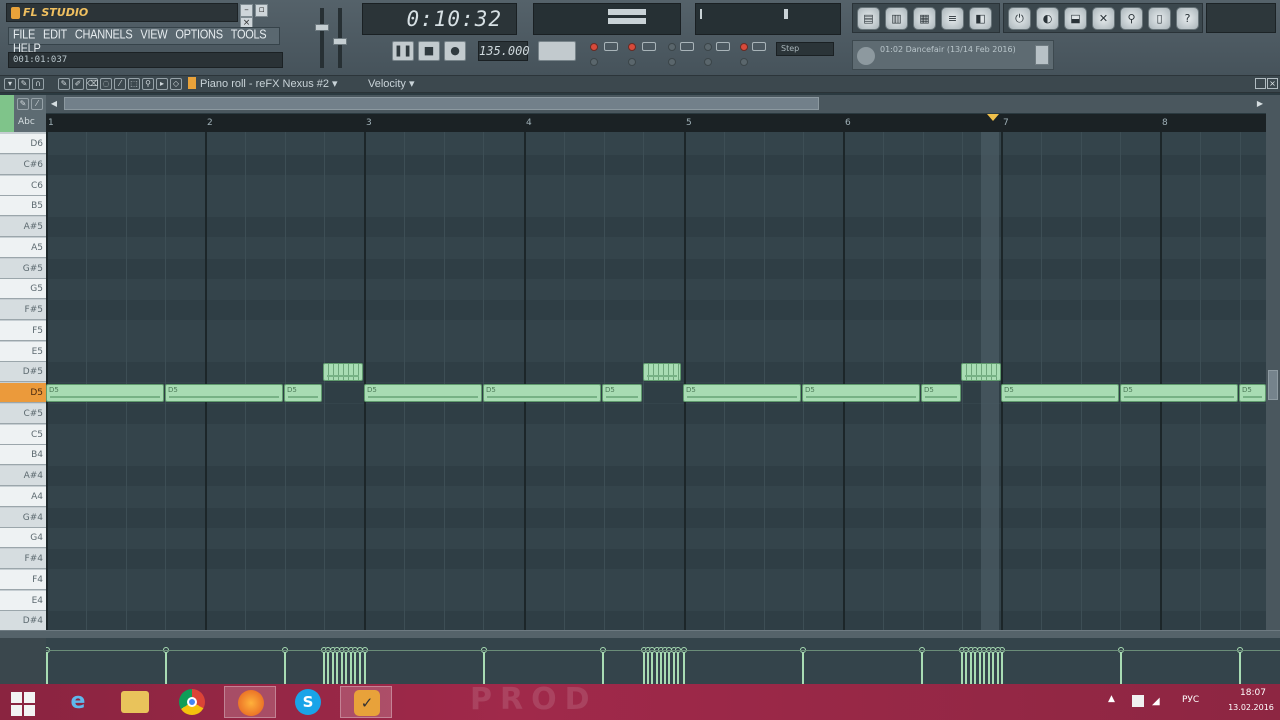 This screenshot has height=720, width=1280. What do you see at coordinates (78, 702) in the screenshot?
I see `taskbar-ie: e` at bounding box center [78, 702].